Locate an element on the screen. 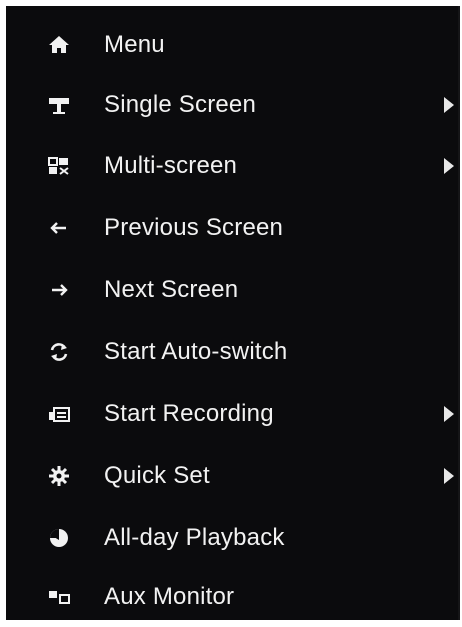  menu-item-label: Start Recording is located at coordinates (189, 413).